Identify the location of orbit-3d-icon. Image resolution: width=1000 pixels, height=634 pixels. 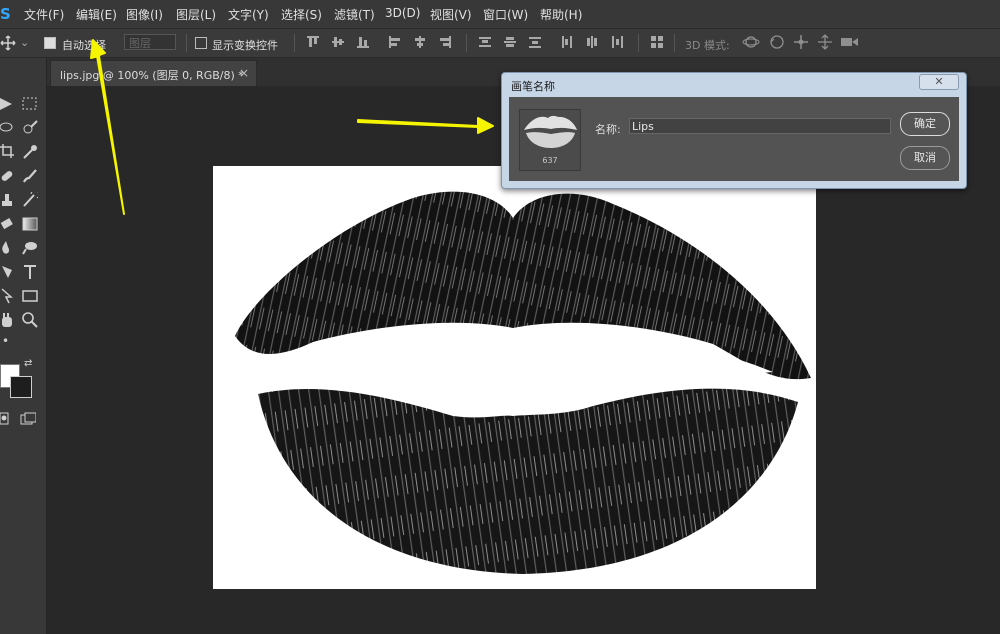
(751, 42).